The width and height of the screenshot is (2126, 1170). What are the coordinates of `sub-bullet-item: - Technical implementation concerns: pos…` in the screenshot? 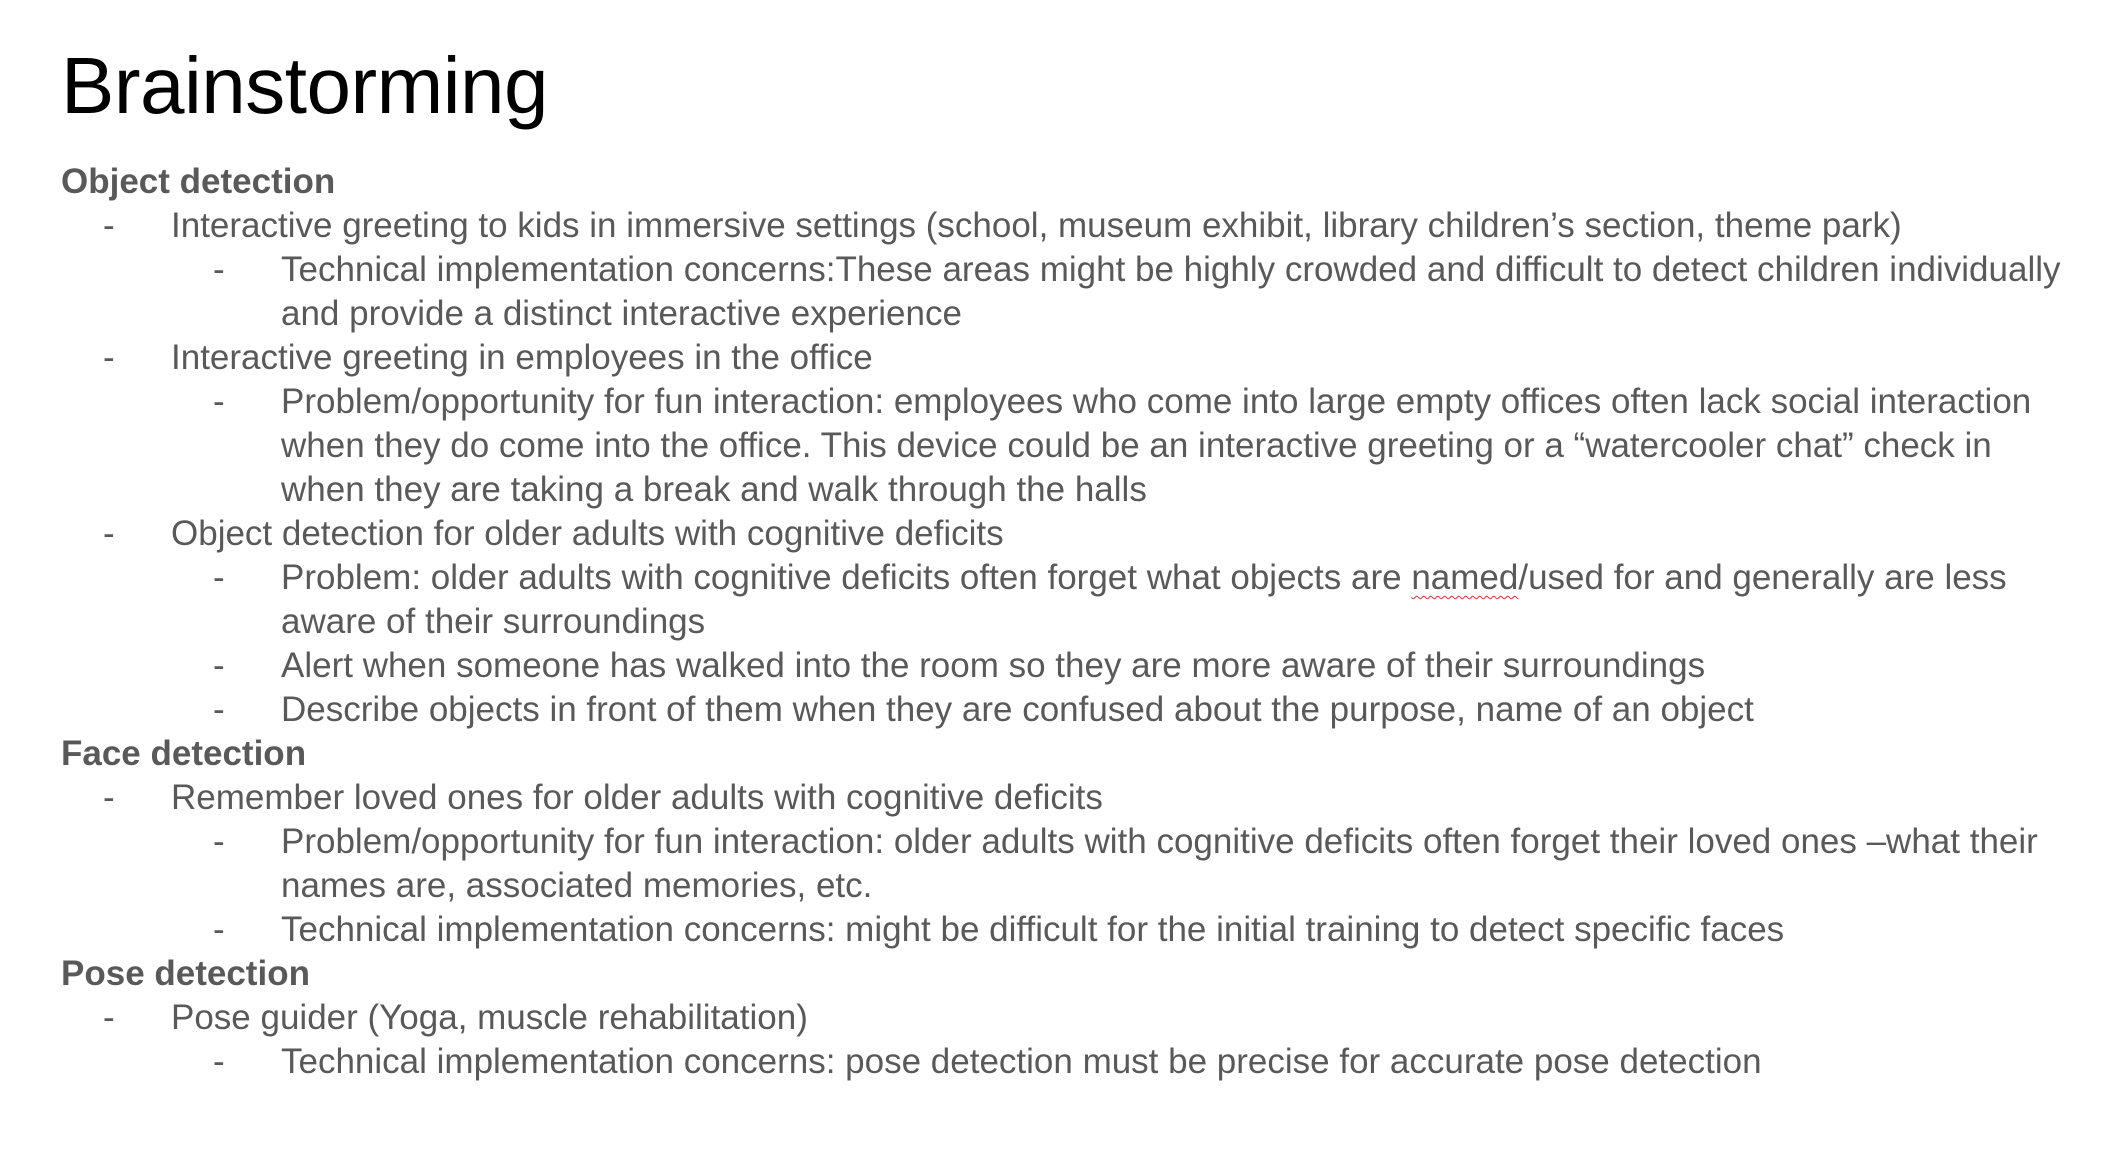 It's located at (1071, 1062).